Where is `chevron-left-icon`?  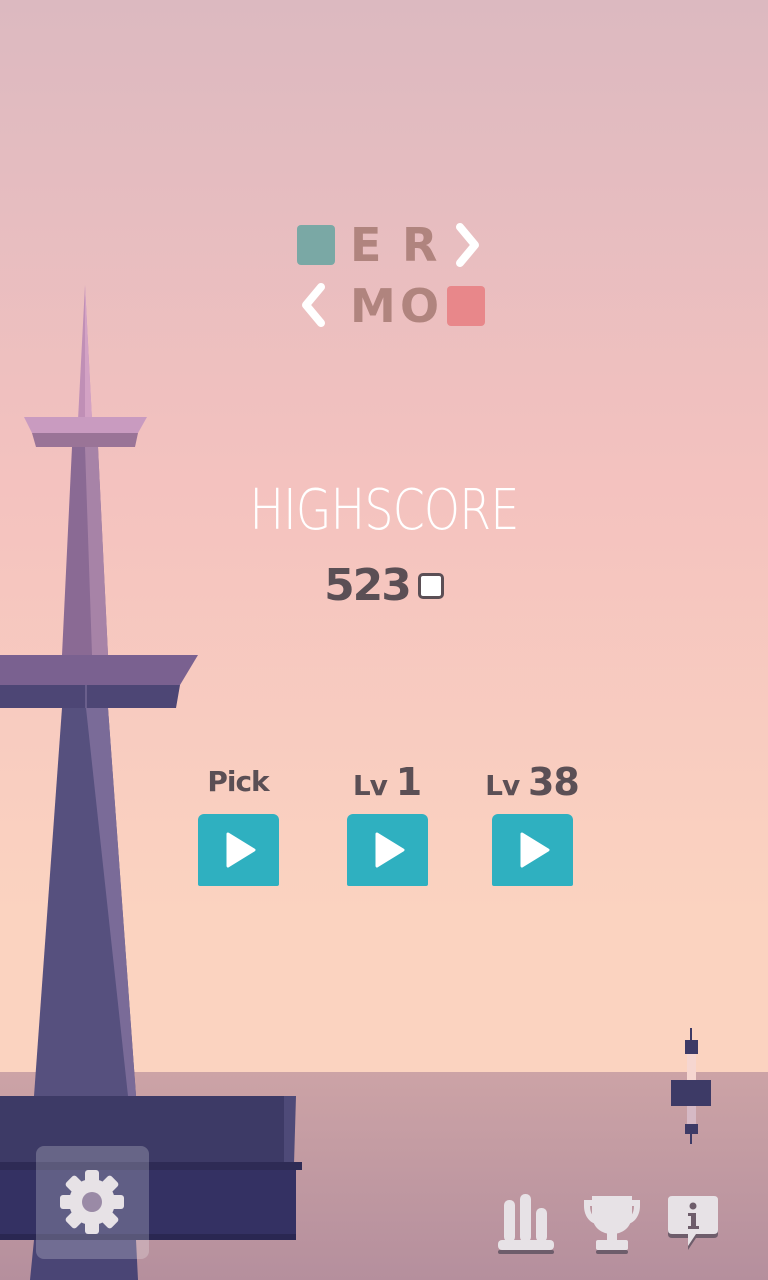 chevron-left-icon is located at coordinates (313, 305).